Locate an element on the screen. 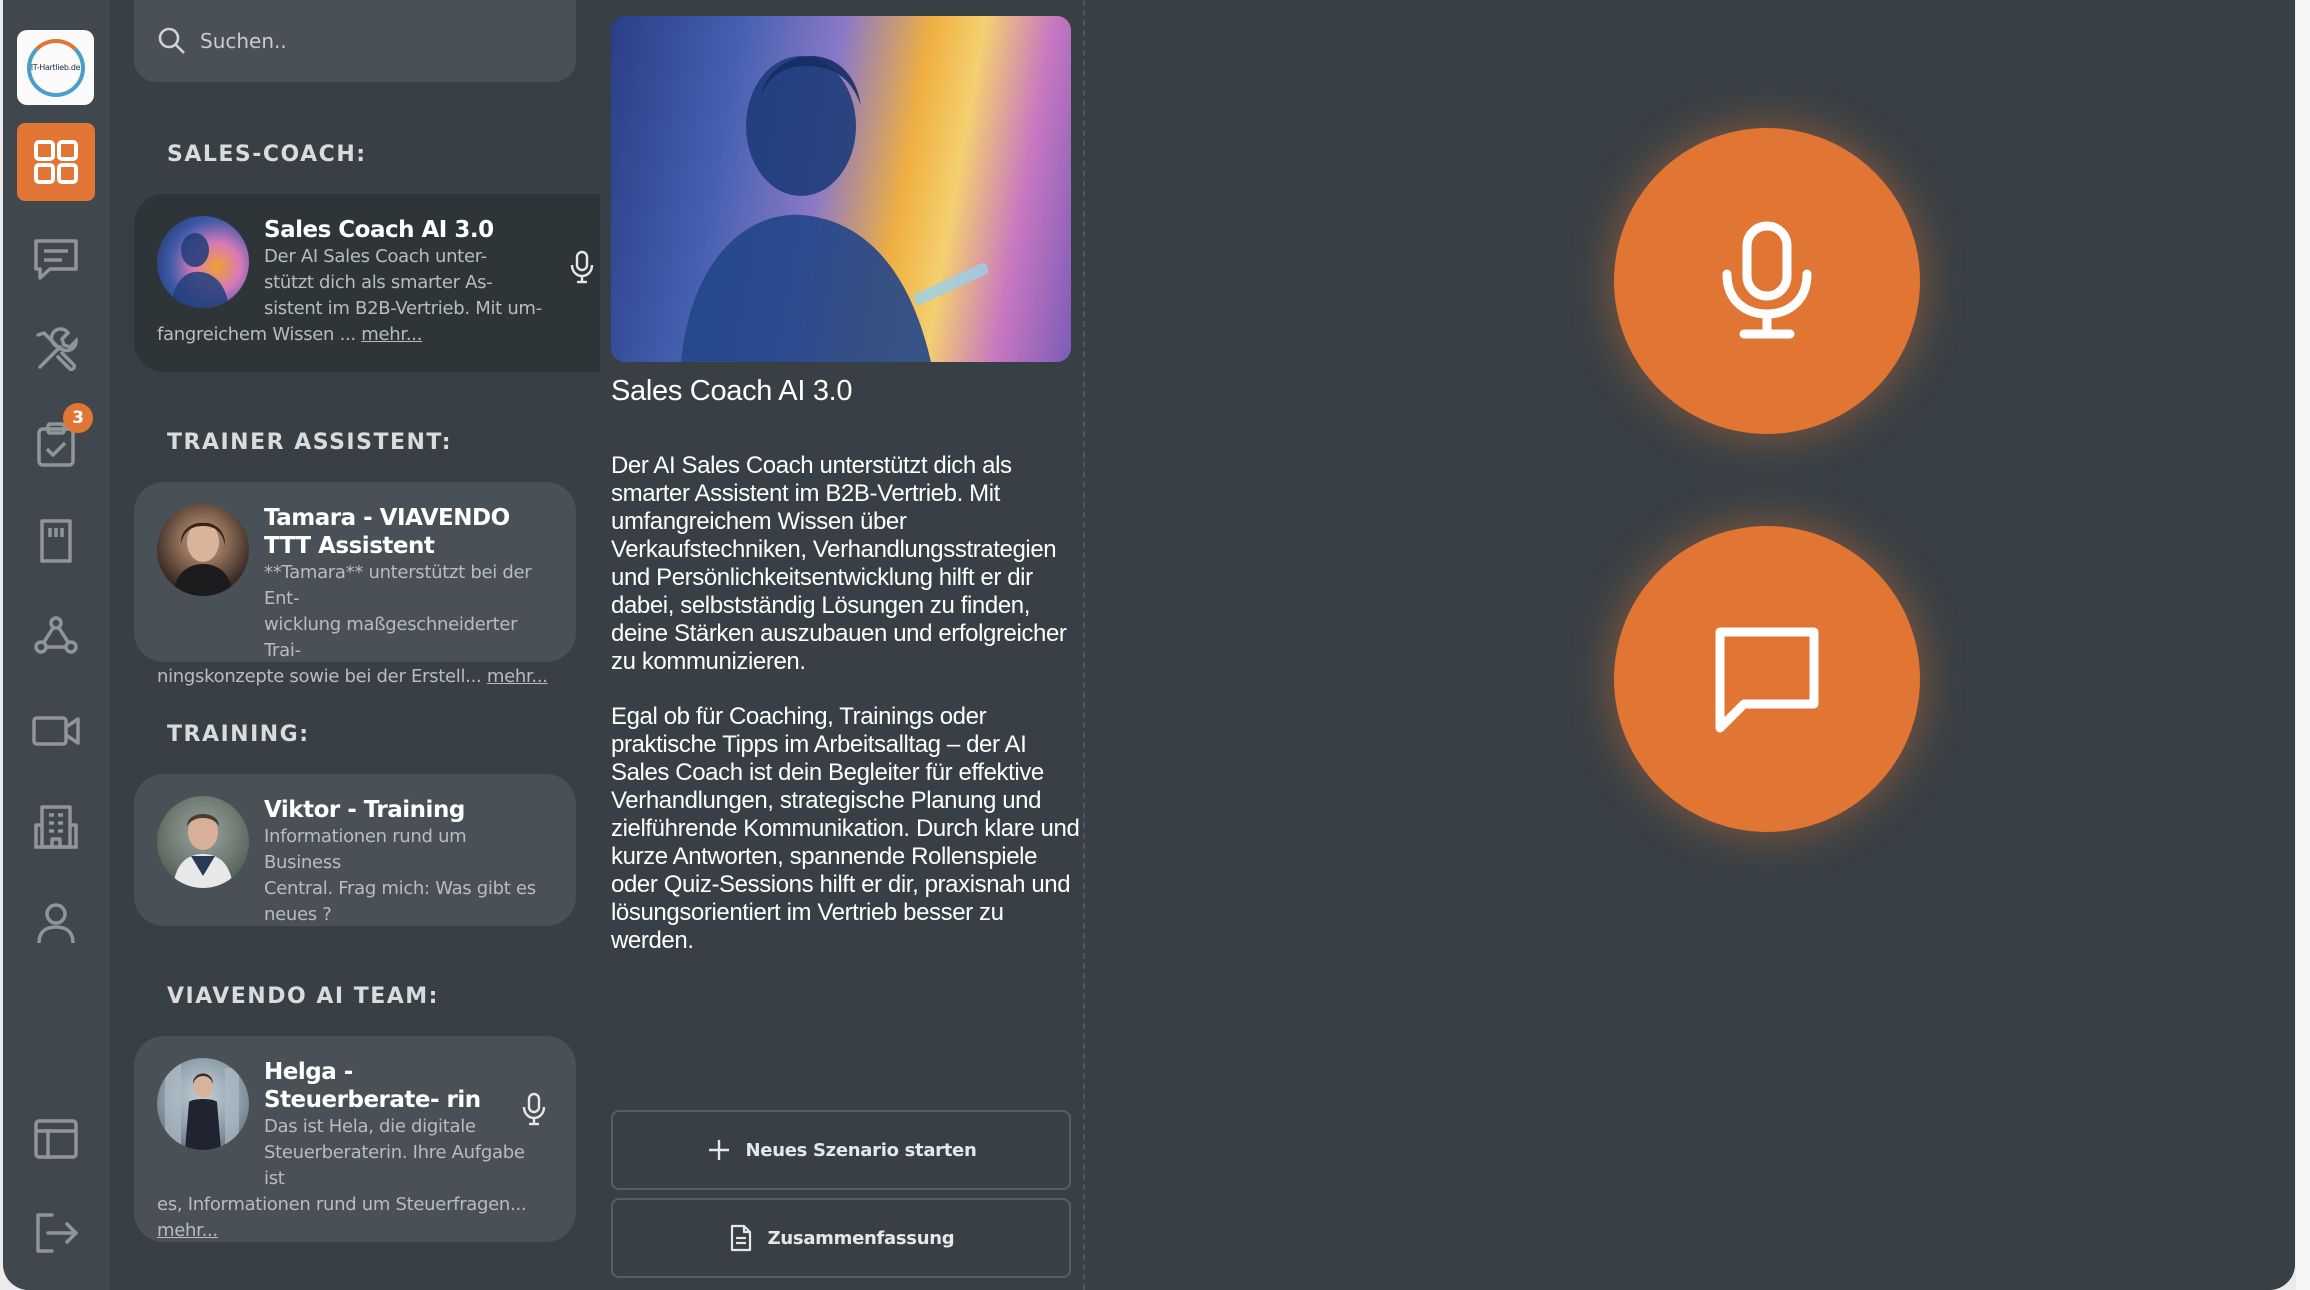 The width and height of the screenshot is (2310, 1290). search-icon is located at coordinates (171, 40).